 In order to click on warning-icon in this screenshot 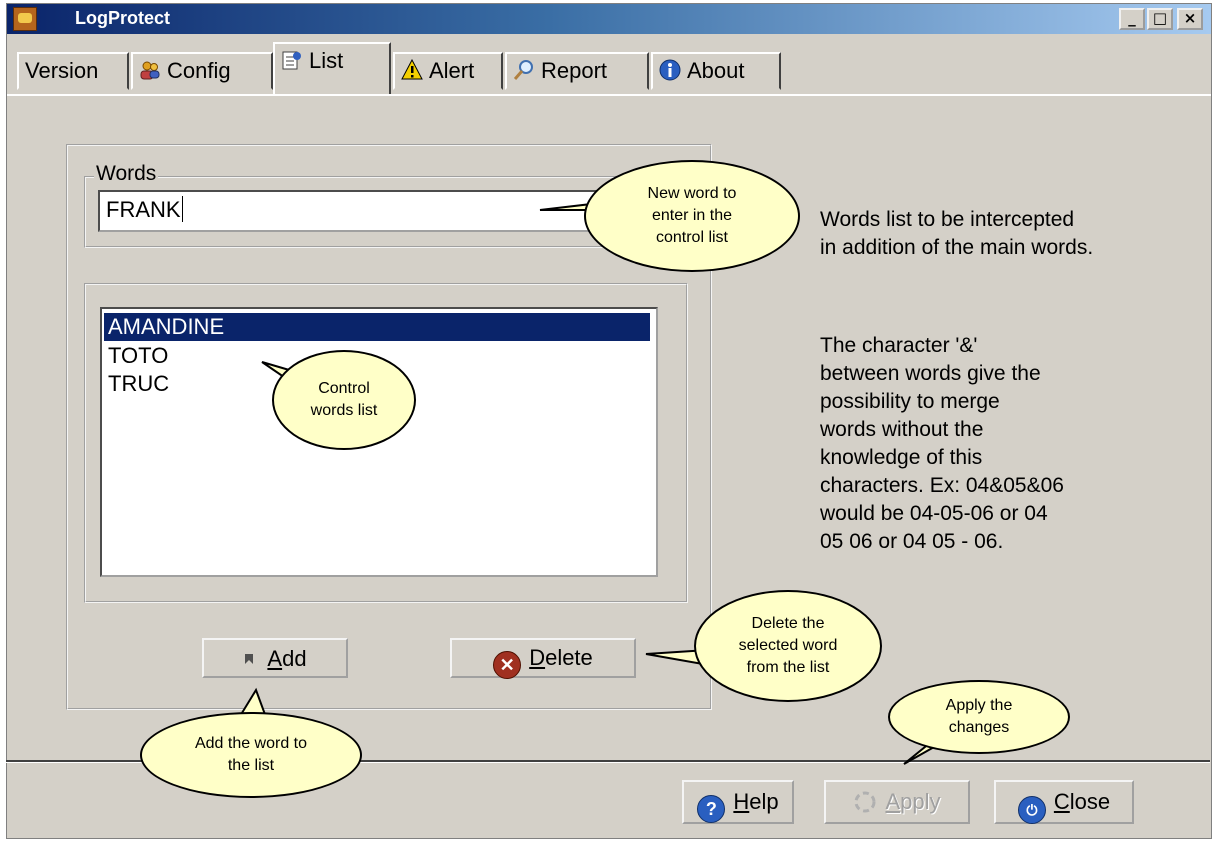, I will do `click(412, 68)`.